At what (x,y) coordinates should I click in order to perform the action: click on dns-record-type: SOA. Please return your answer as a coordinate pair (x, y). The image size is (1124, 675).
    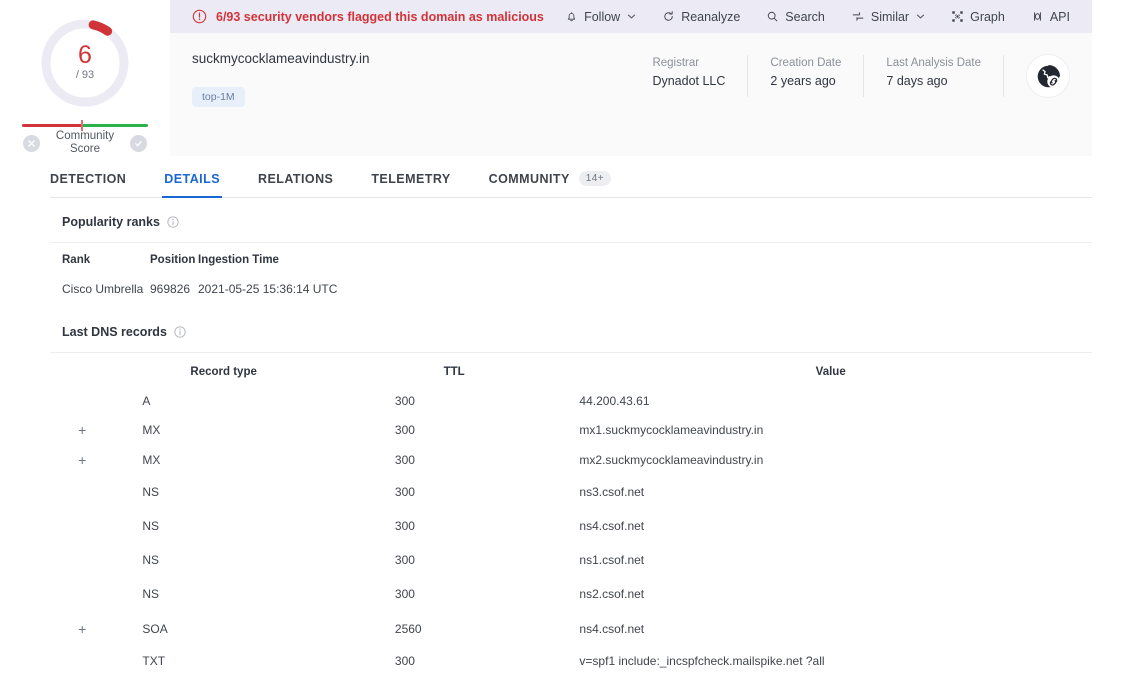
    Looking at the image, I should click on (155, 629).